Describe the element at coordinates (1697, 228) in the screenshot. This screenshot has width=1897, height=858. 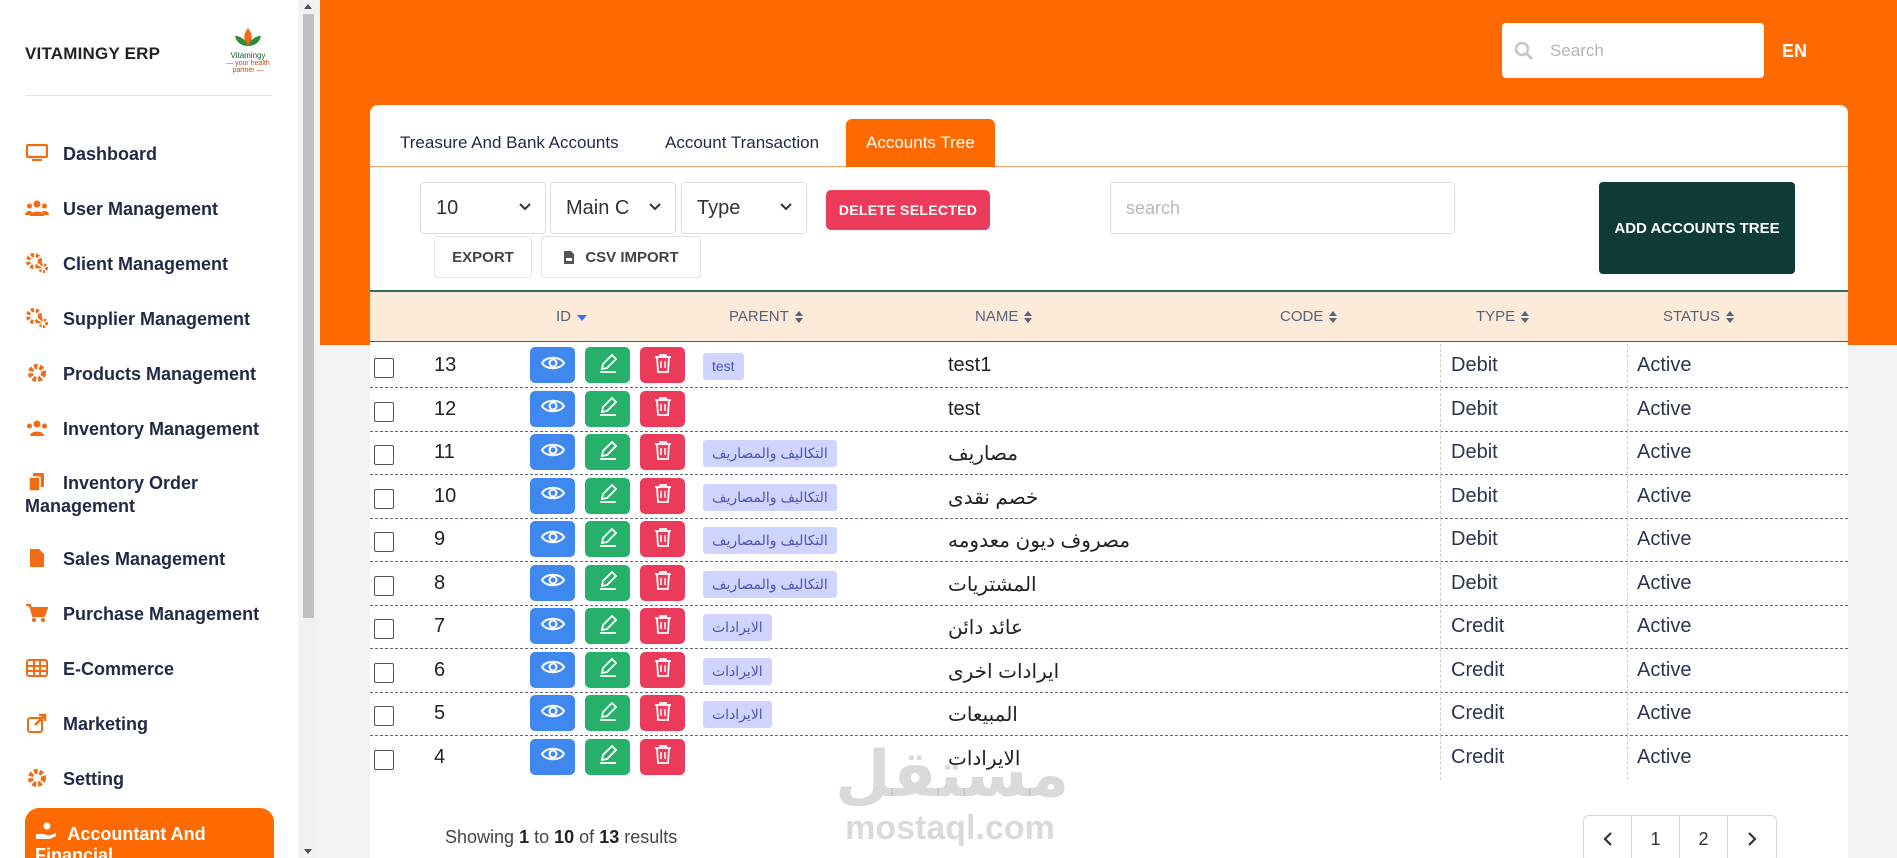
I see `add-accounts-tree-button: ADD ACCOUNTS TREE` at that location.